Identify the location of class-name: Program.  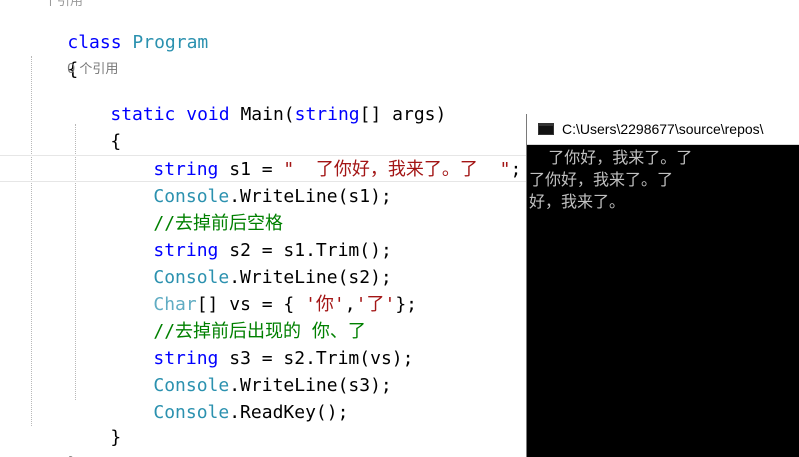
(170, 42).